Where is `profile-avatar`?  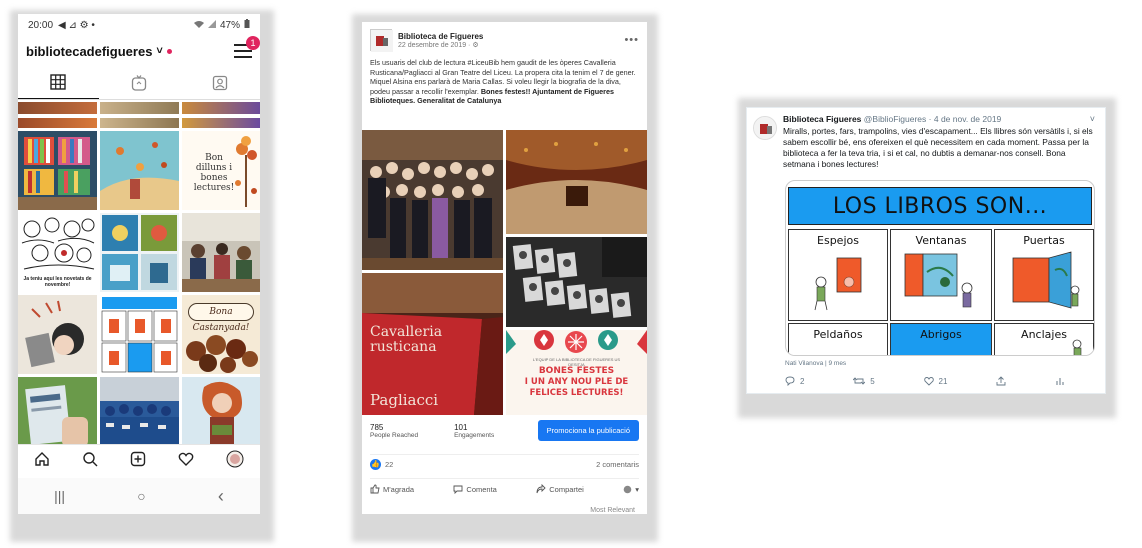 profile-avatar is located at coordinates (765, 128).